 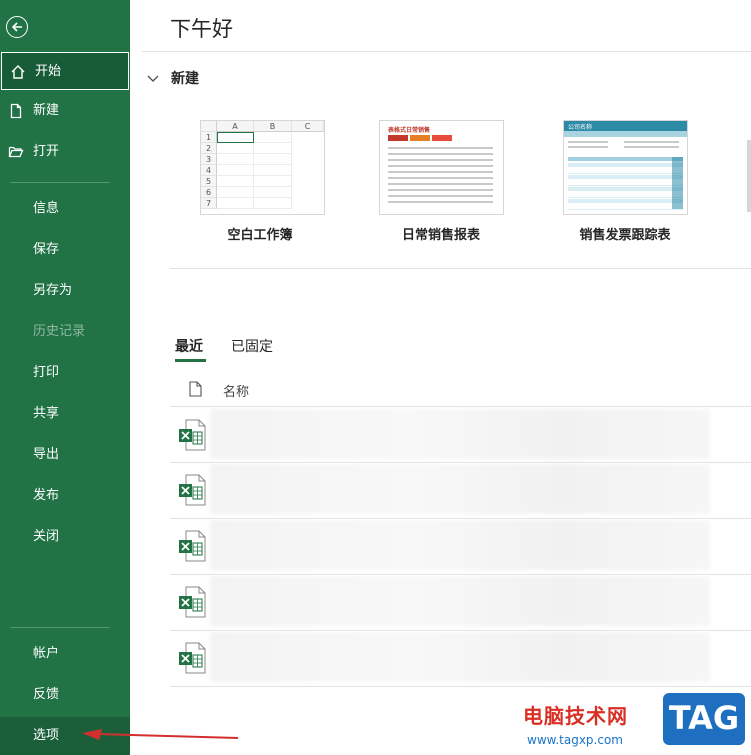 I want to click on invoice-tracker-thumbnail: 公司名称, so click(x=625, y=167).